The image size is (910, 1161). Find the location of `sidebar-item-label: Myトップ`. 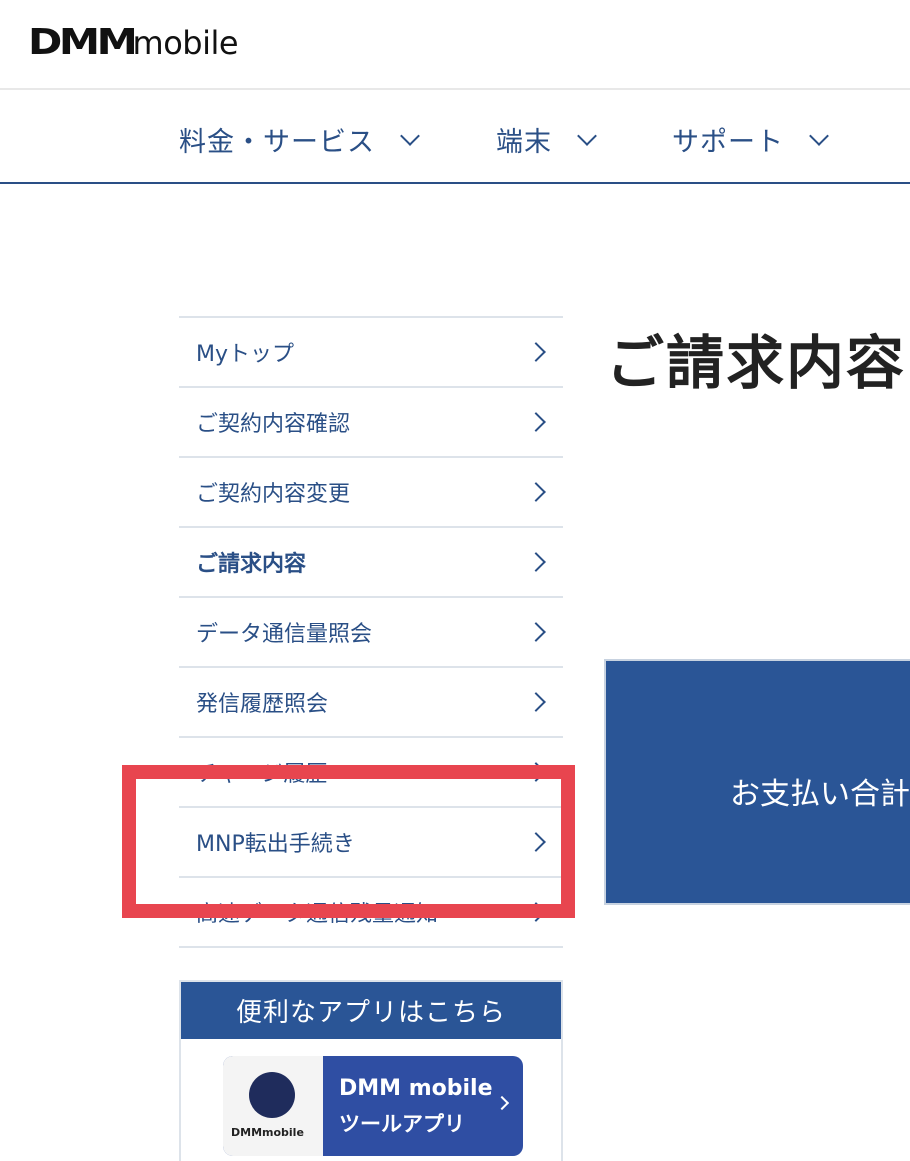

sidebar-item-label: Myトップ is located at coordinates (245, 354).